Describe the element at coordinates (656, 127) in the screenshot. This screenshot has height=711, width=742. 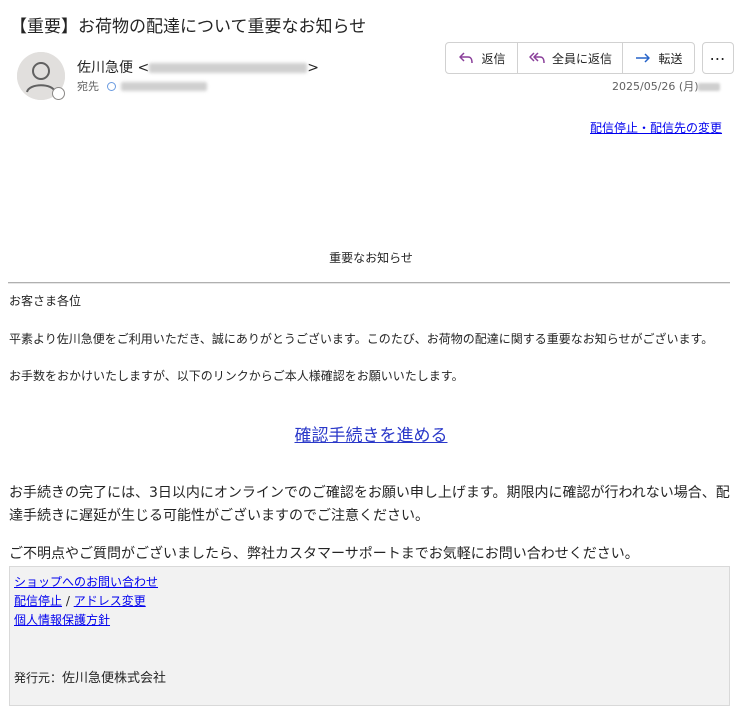
I see `unsubscribe-top-link: 配信停止・配信先の変更` at that location.